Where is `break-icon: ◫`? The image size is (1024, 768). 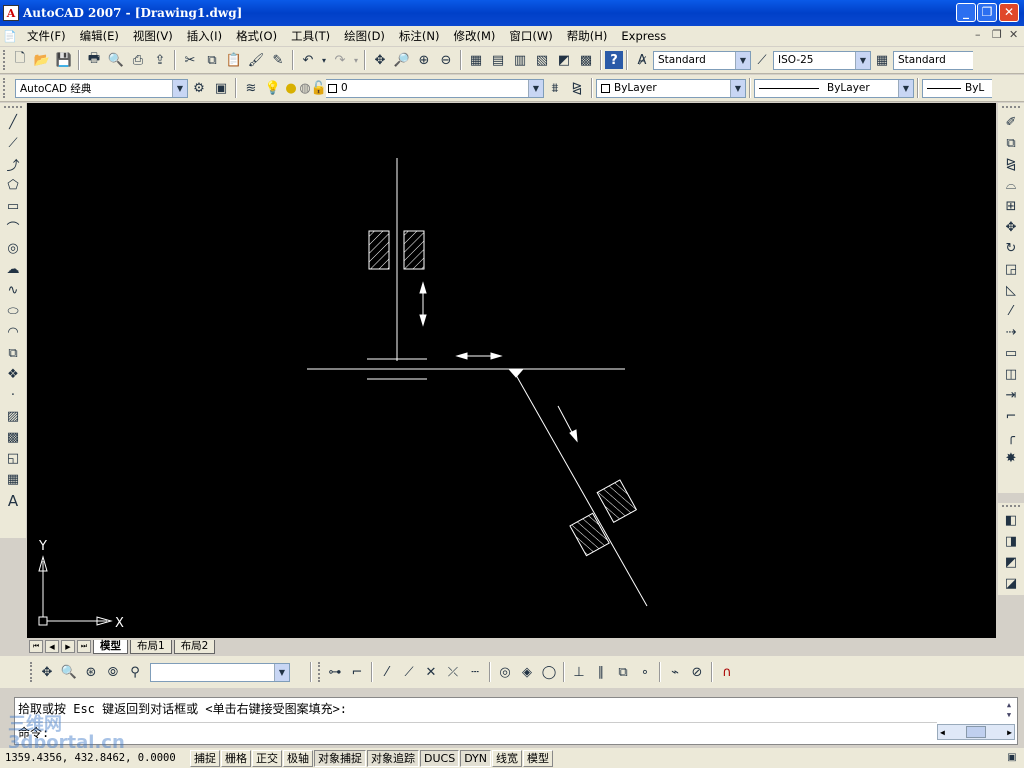 break-icon: ◫ is located at coordinates (1011, 374).